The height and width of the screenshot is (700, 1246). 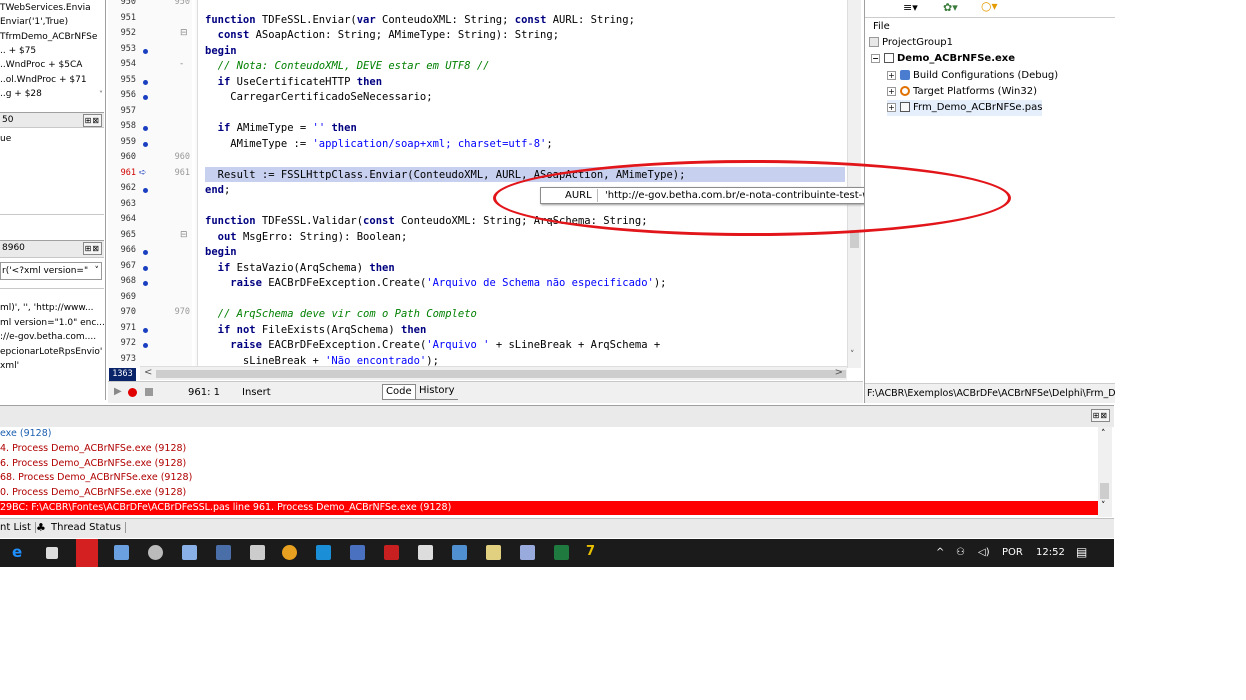 What do you see at coordinates (437, 392) in the screenshot?
I see `tab-history: History` at bounding box center [437, 392].